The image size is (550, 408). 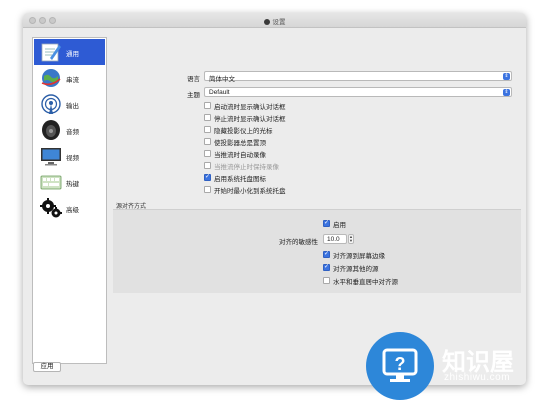 I want to click on option-label: 启用系统托盘图标, so click(x=240, y=179).